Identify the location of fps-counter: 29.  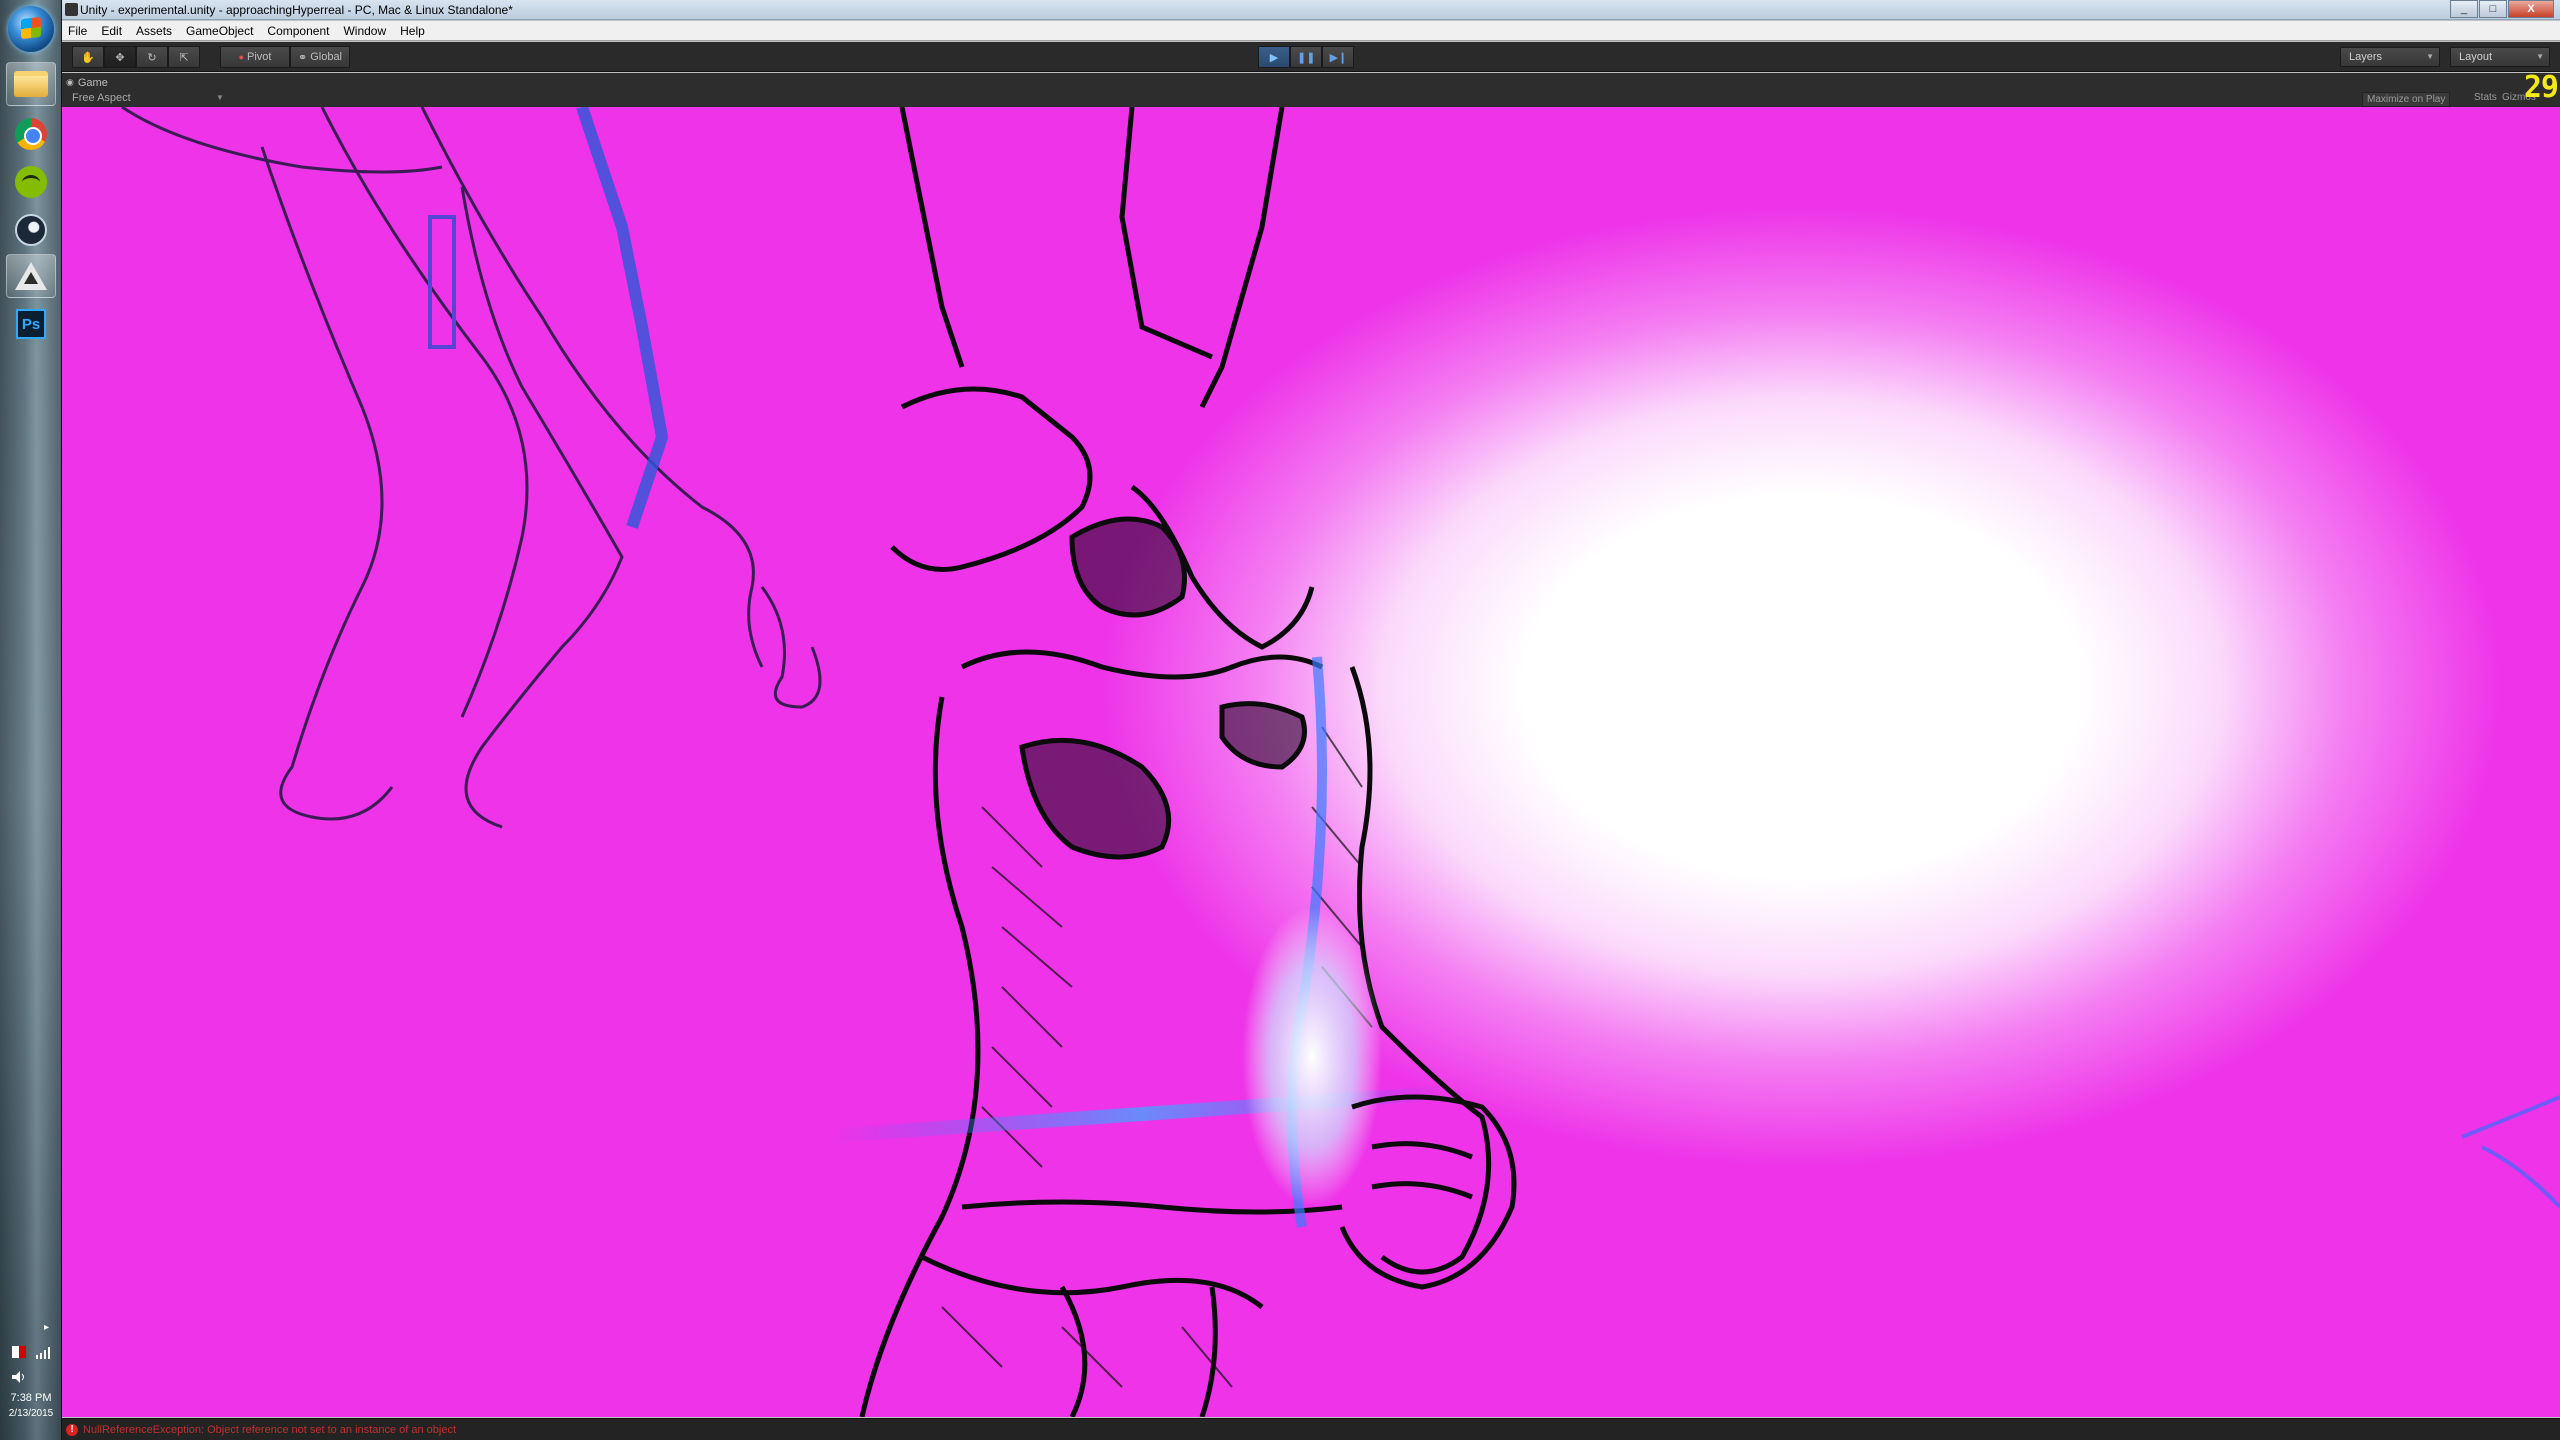
(2541, 87).